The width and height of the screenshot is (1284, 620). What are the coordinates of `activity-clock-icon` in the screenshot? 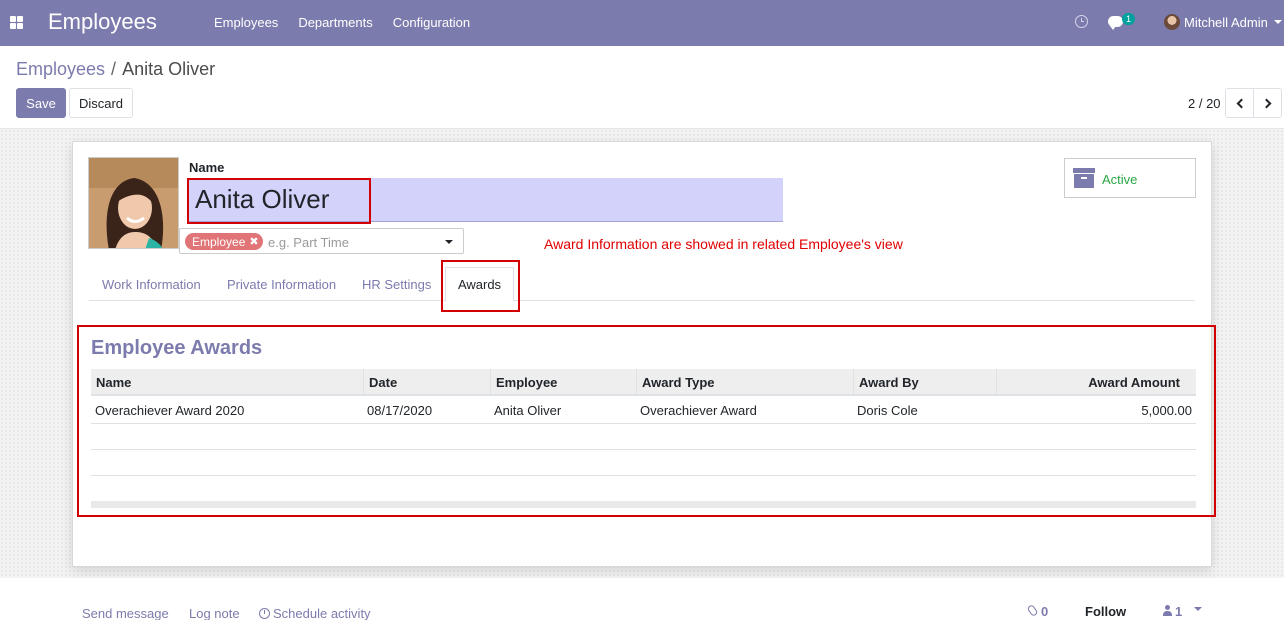 It's located at (1081, 21).